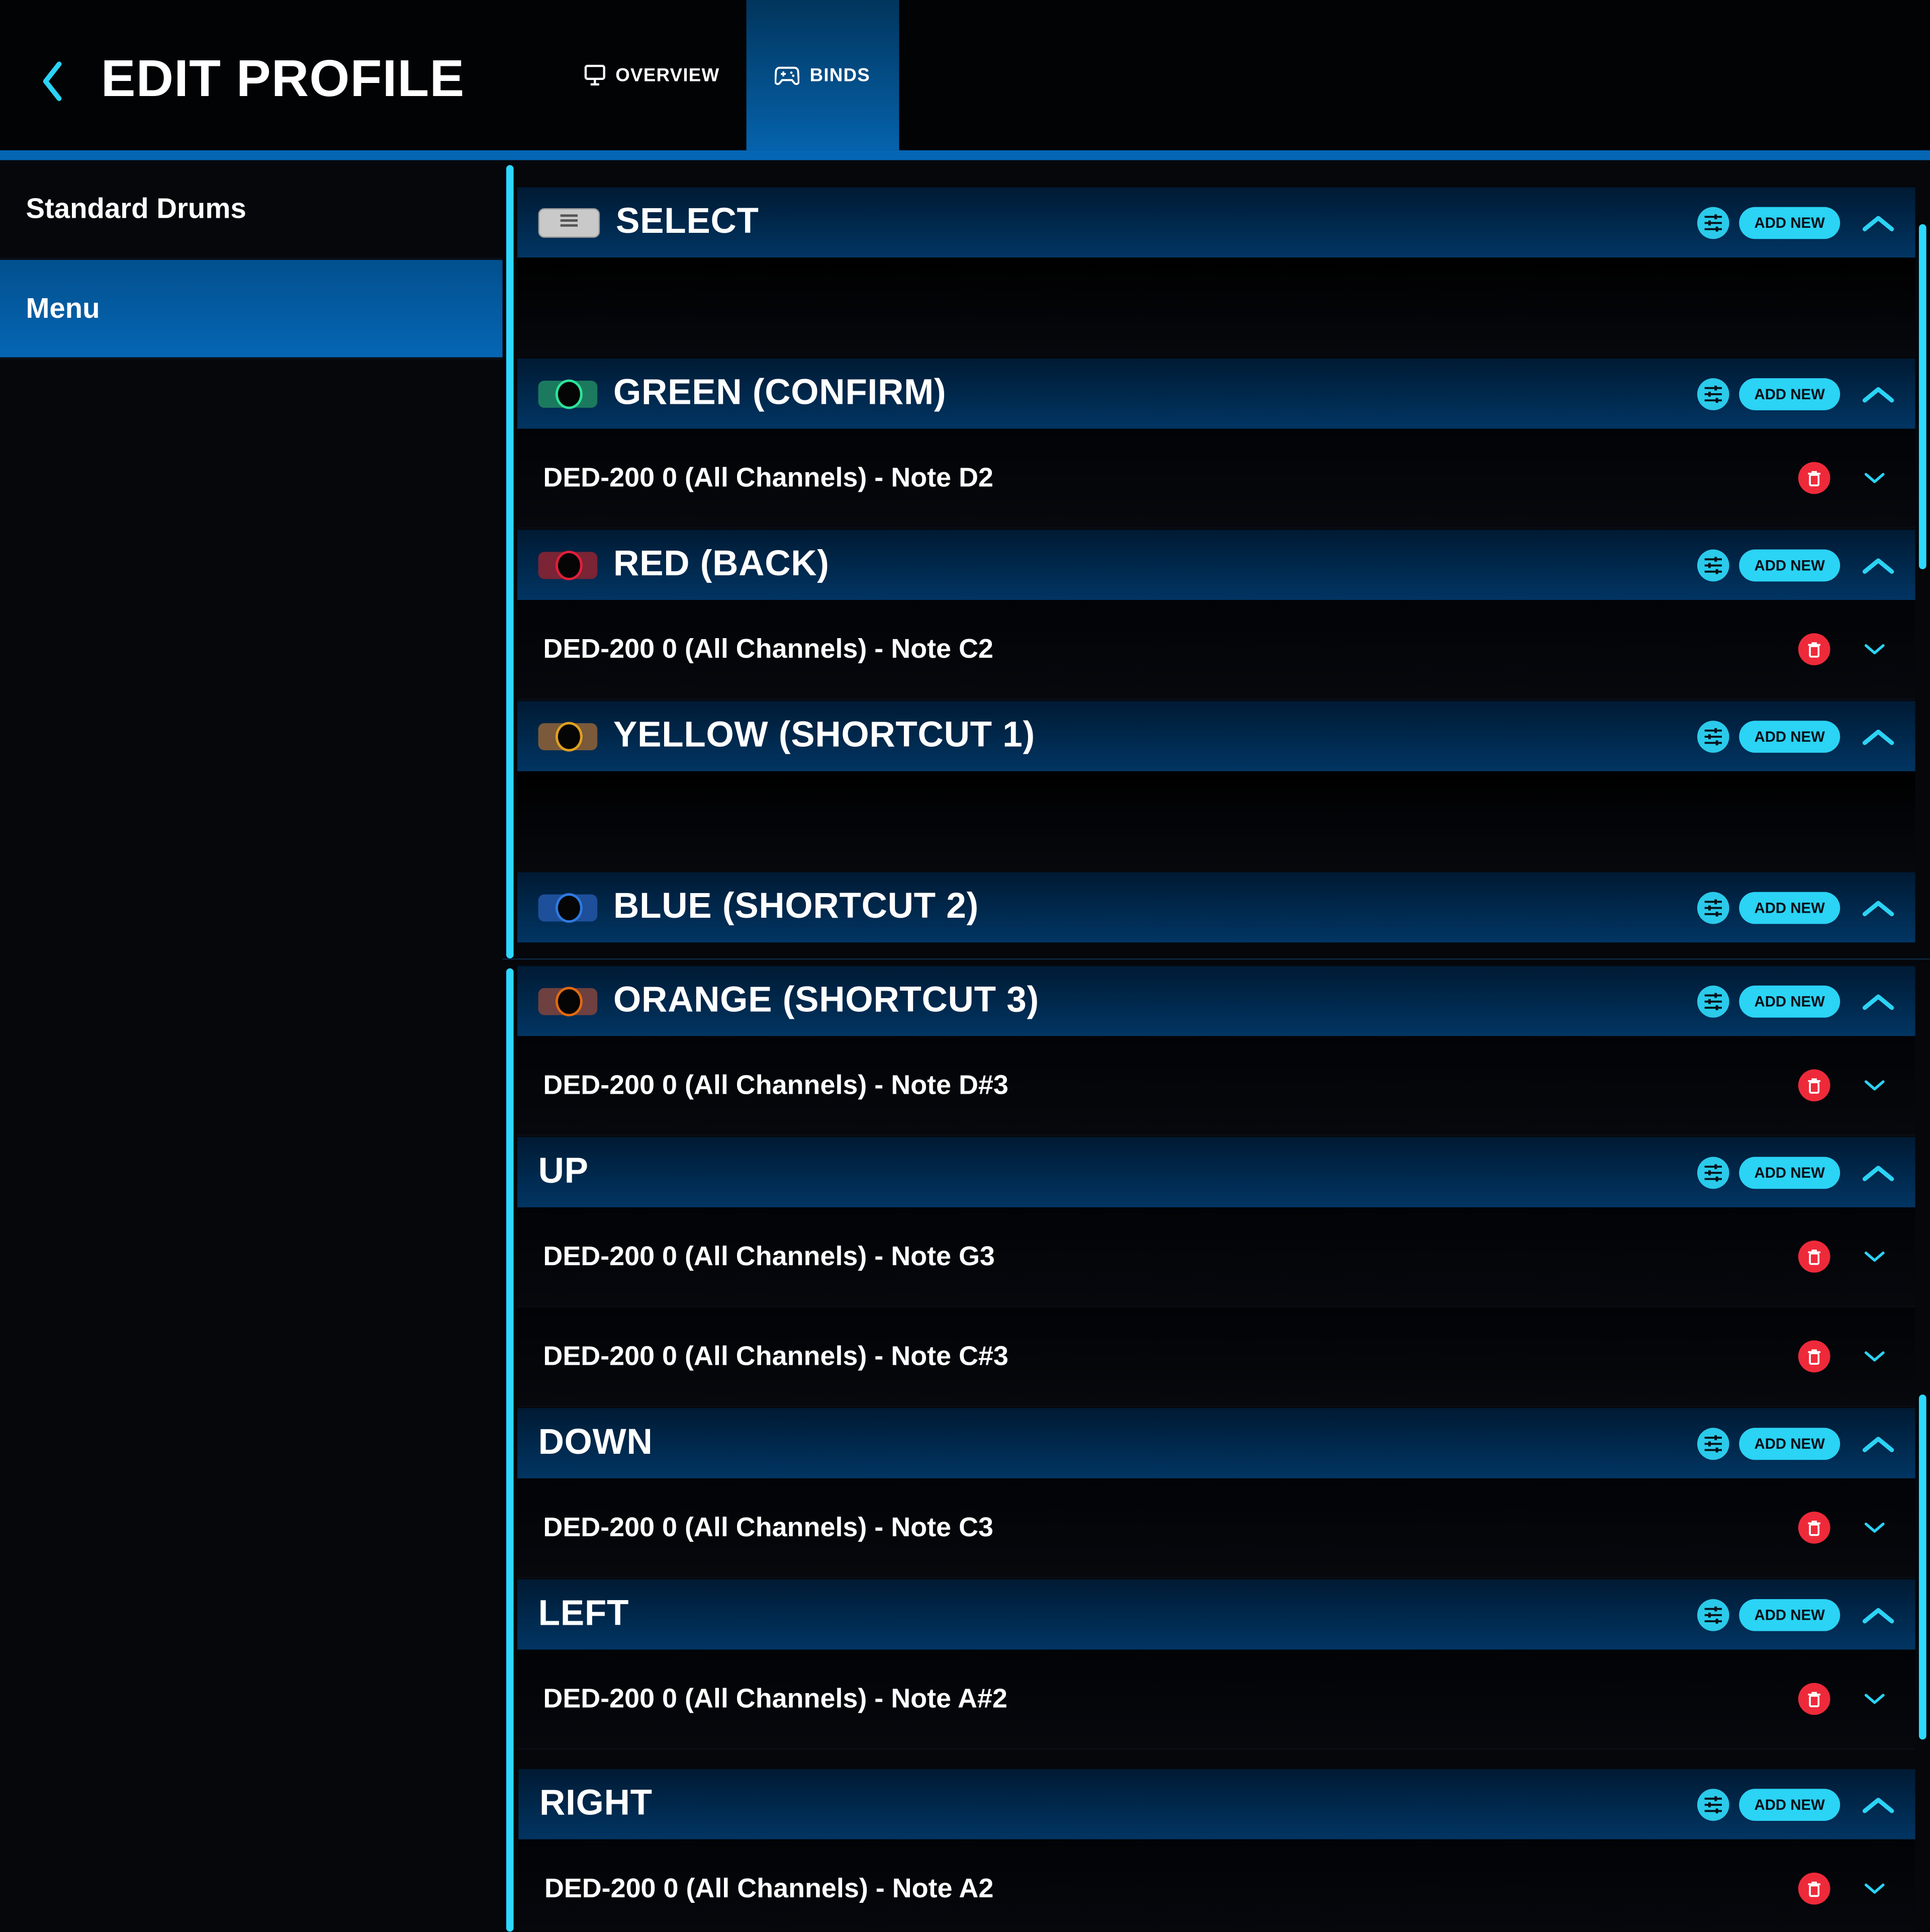  I want to click on panel-divider, so click(1216, 959).